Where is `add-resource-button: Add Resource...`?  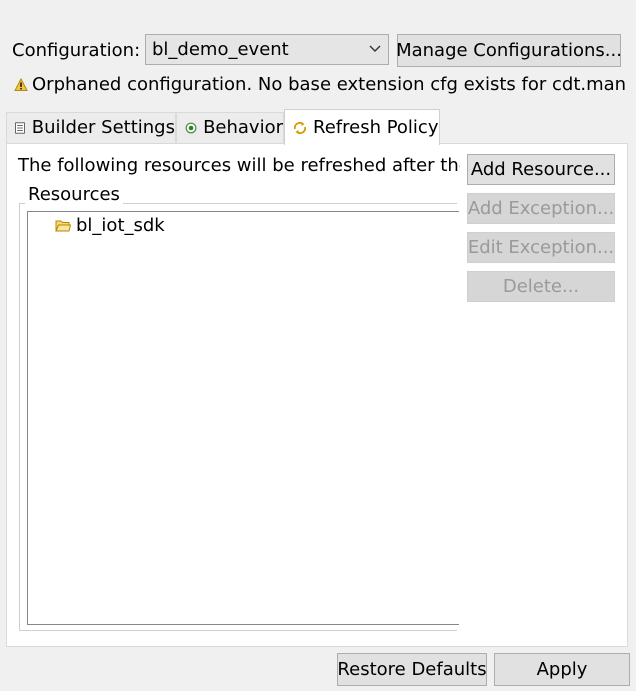
add-resource-button: Add Resource... is located at coordinates (541, 169).